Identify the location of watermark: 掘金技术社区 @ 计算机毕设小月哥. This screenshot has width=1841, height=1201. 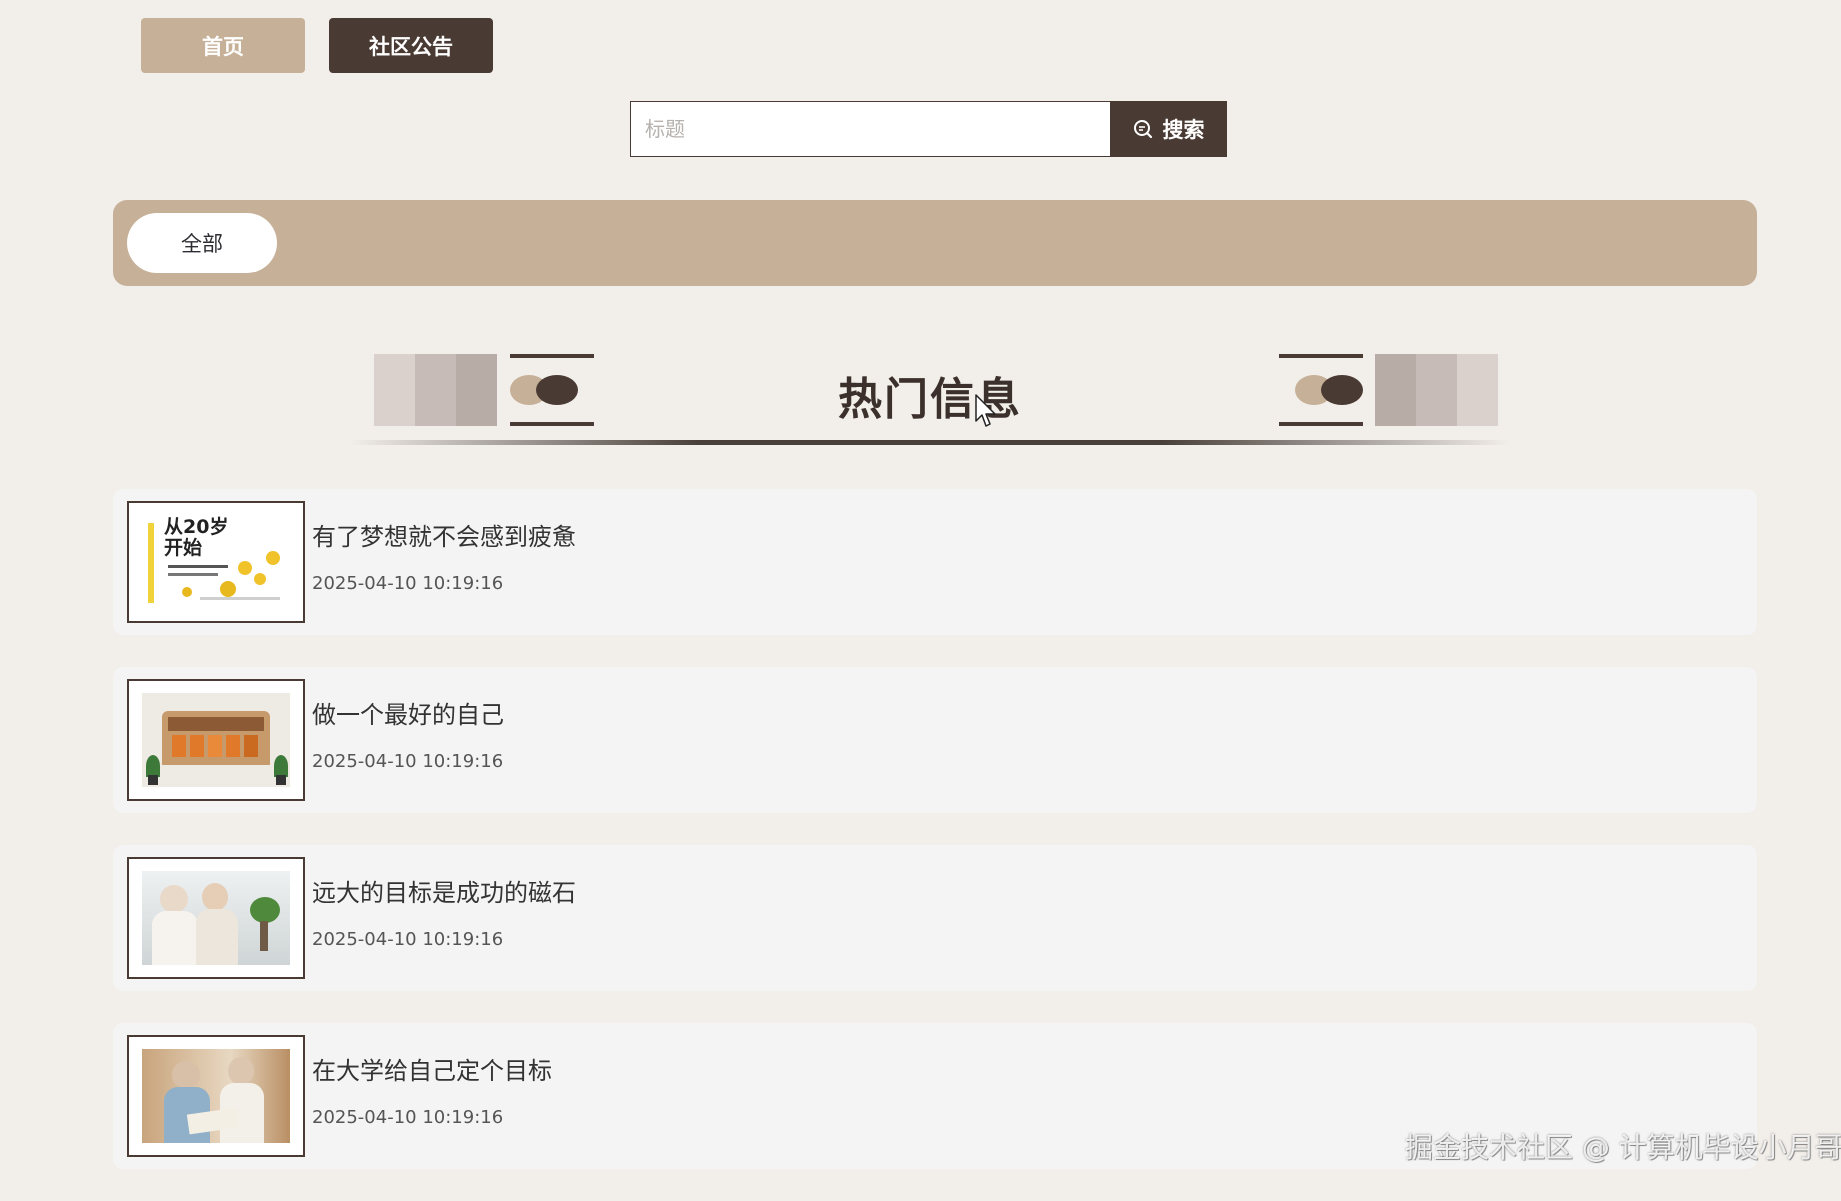
(1623, 1147).